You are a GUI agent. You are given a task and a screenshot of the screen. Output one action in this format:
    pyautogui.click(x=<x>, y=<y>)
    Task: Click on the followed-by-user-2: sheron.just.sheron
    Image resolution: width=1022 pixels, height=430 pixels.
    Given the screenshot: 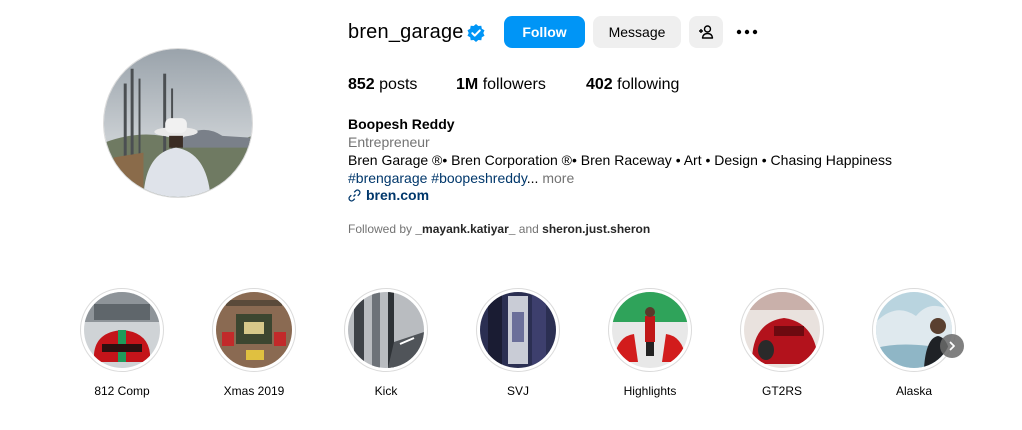 What is the action you would take?
    pyautogui.click(x=596, y=229)
    